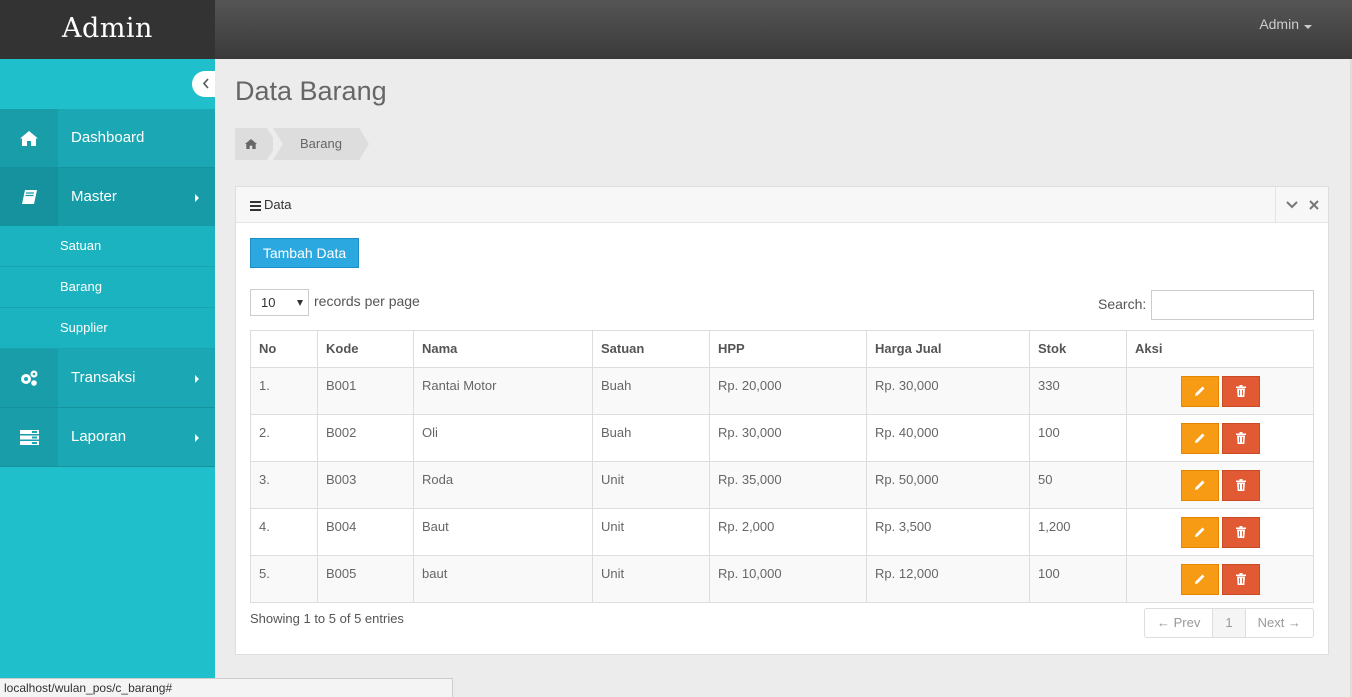  Describe the element at coordinates (365, 485) in the screenshot. I see `table-cell: B003` at that location.